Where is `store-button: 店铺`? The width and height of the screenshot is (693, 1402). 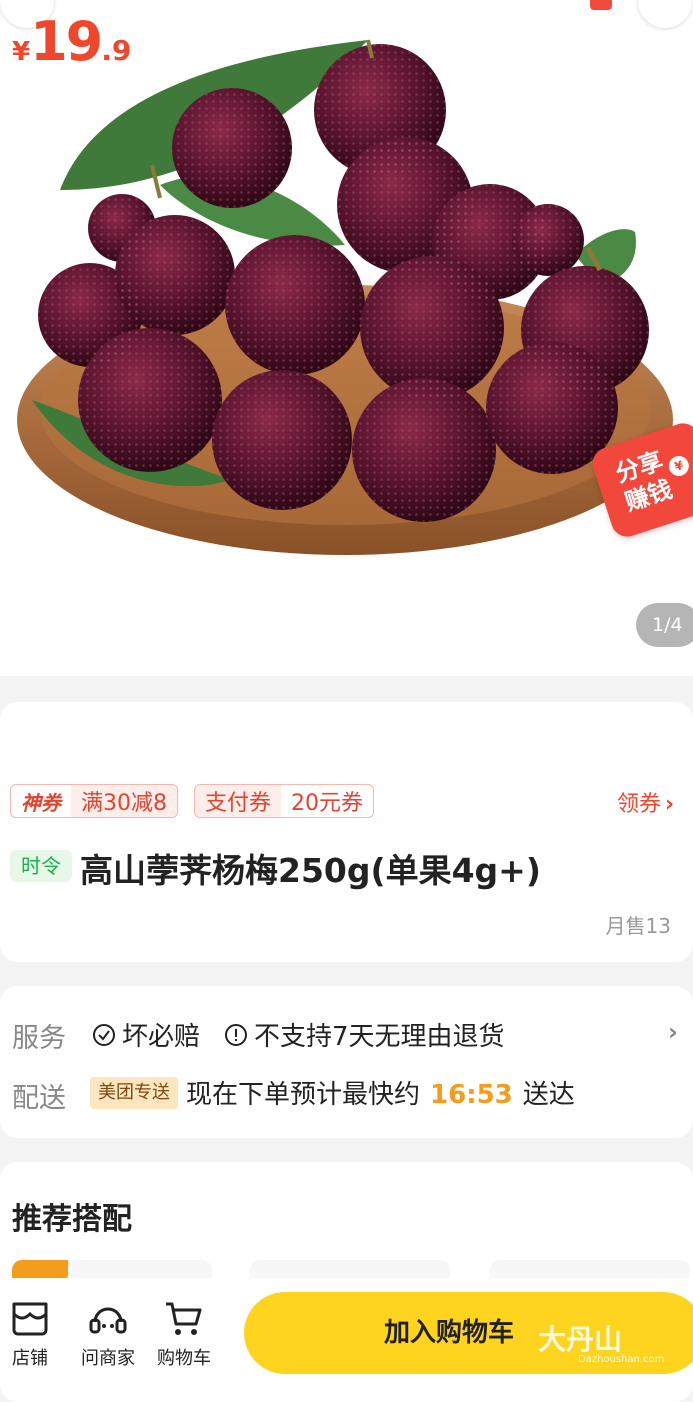 store-button: 店铺 is located at coordinates (30, 1335).